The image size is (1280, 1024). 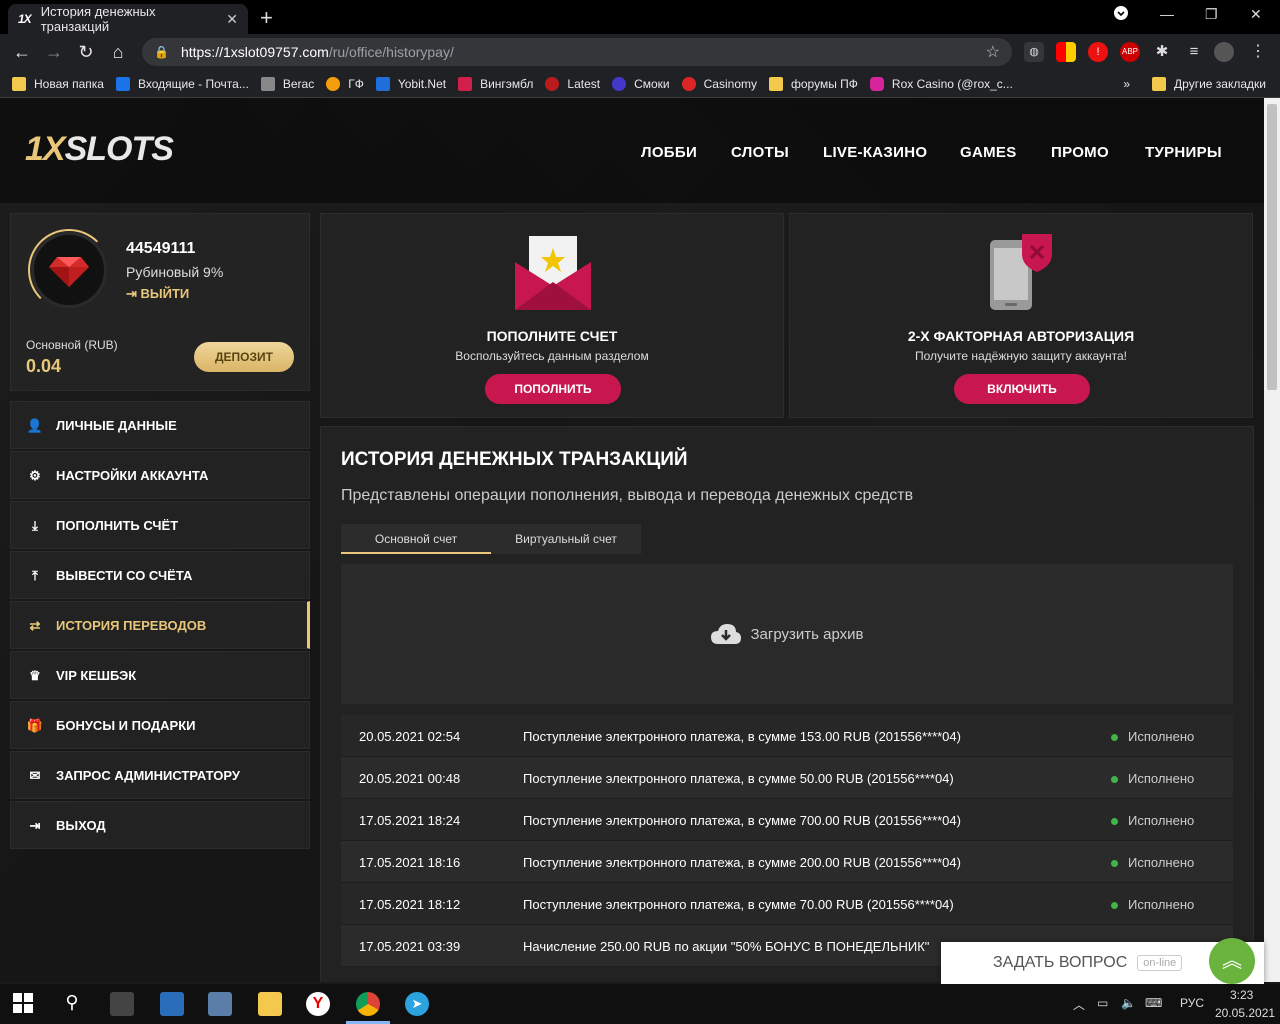 What do you see at coordinates (1114, 822) in the screenshot?
I see `status-dot-icon` at bounding box center [1114, 822].